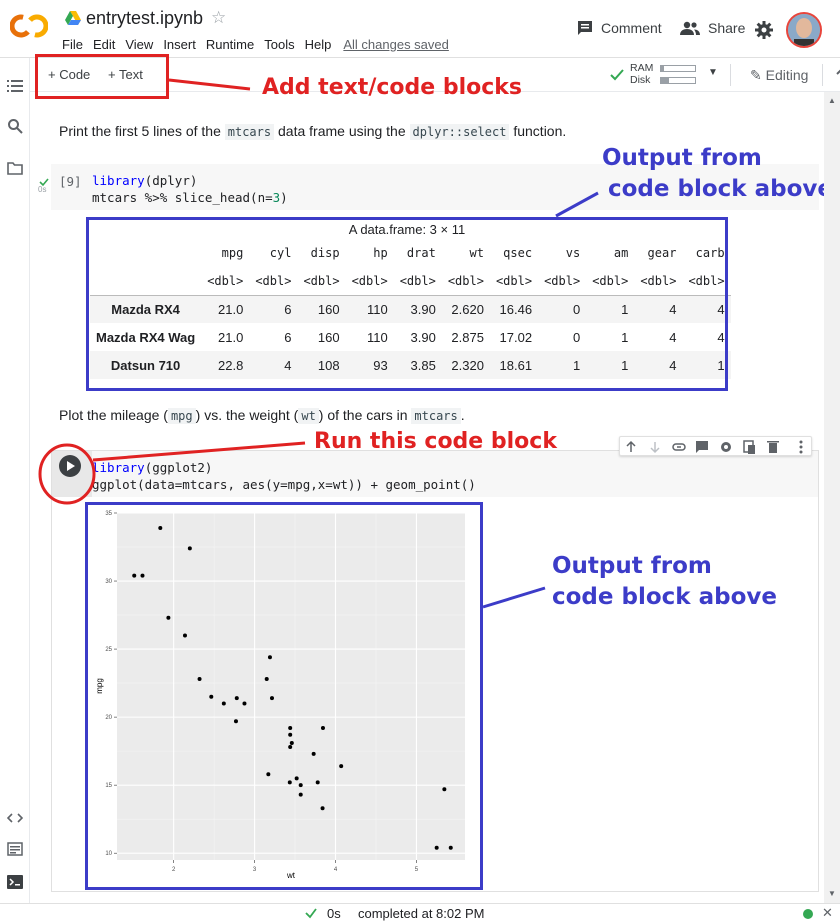 This screenshot has width=840, height=923. Describe the element at coordinates (392, 87) in the screenshot. I see `annotation-add-blocks: Add text/code blocks` at that location.